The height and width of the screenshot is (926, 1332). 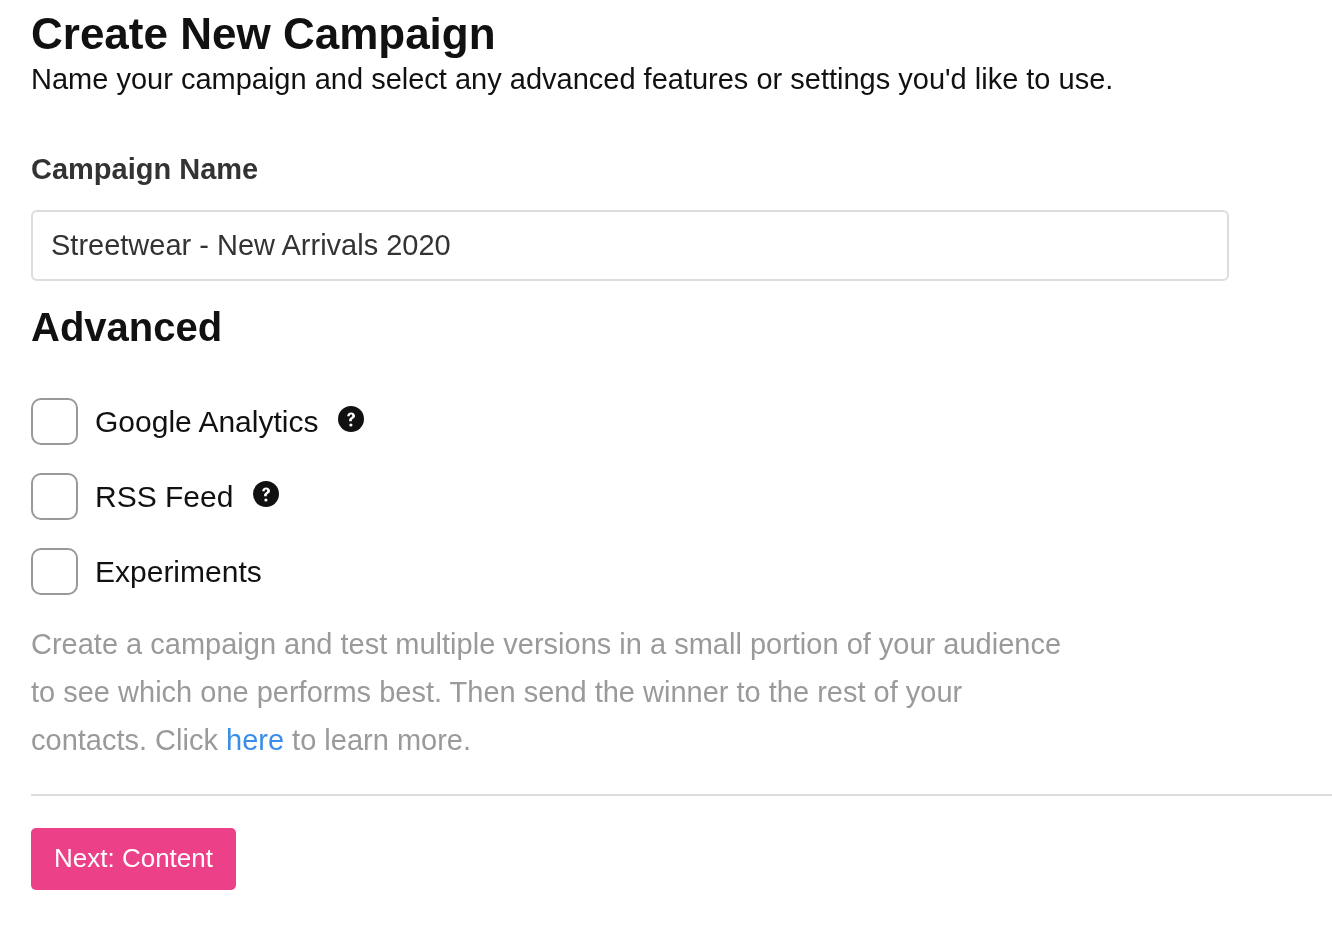 I want to click on section-heading: Advanced, so click(x=127, y=327).